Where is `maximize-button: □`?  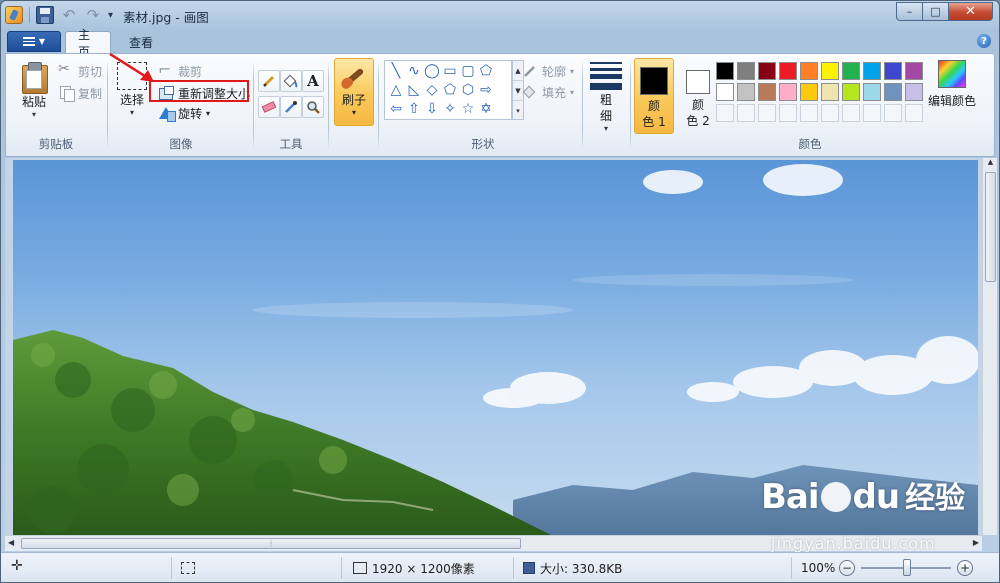 maximize-button: □ is located at coordinates (936, 11).